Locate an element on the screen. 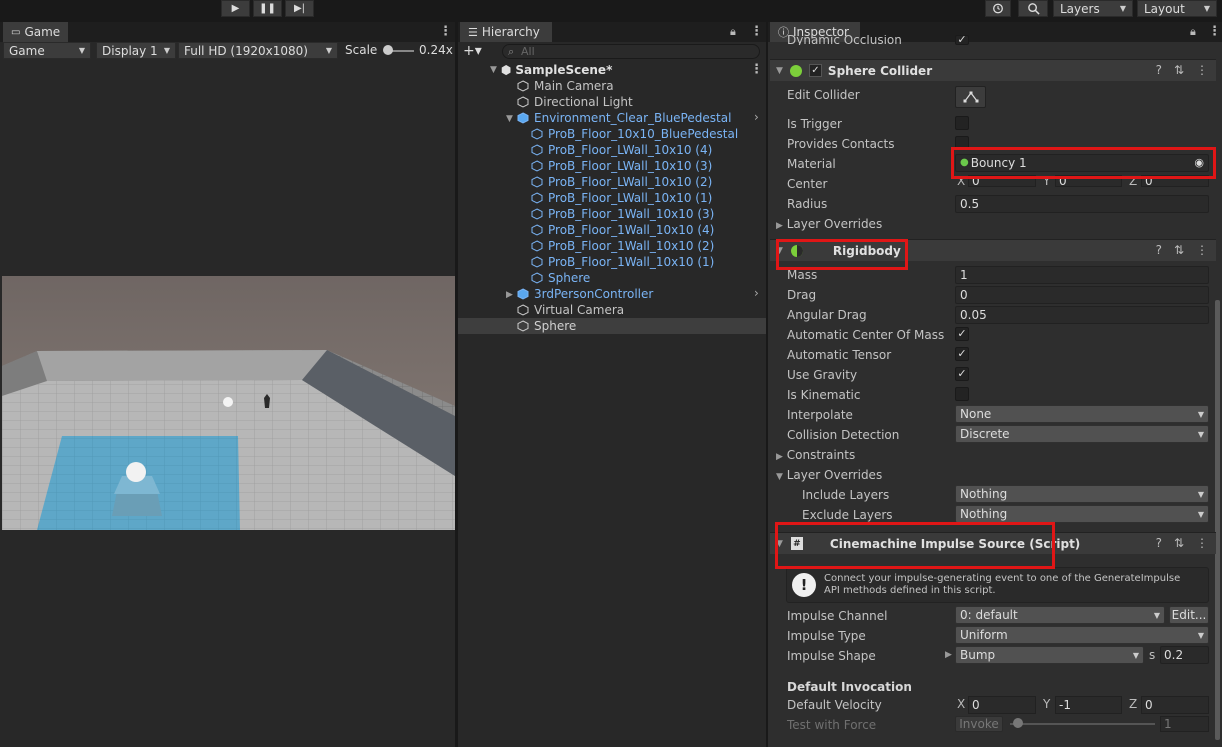  game-menu-icon: ⋮ is located at coordinates (445, 31).